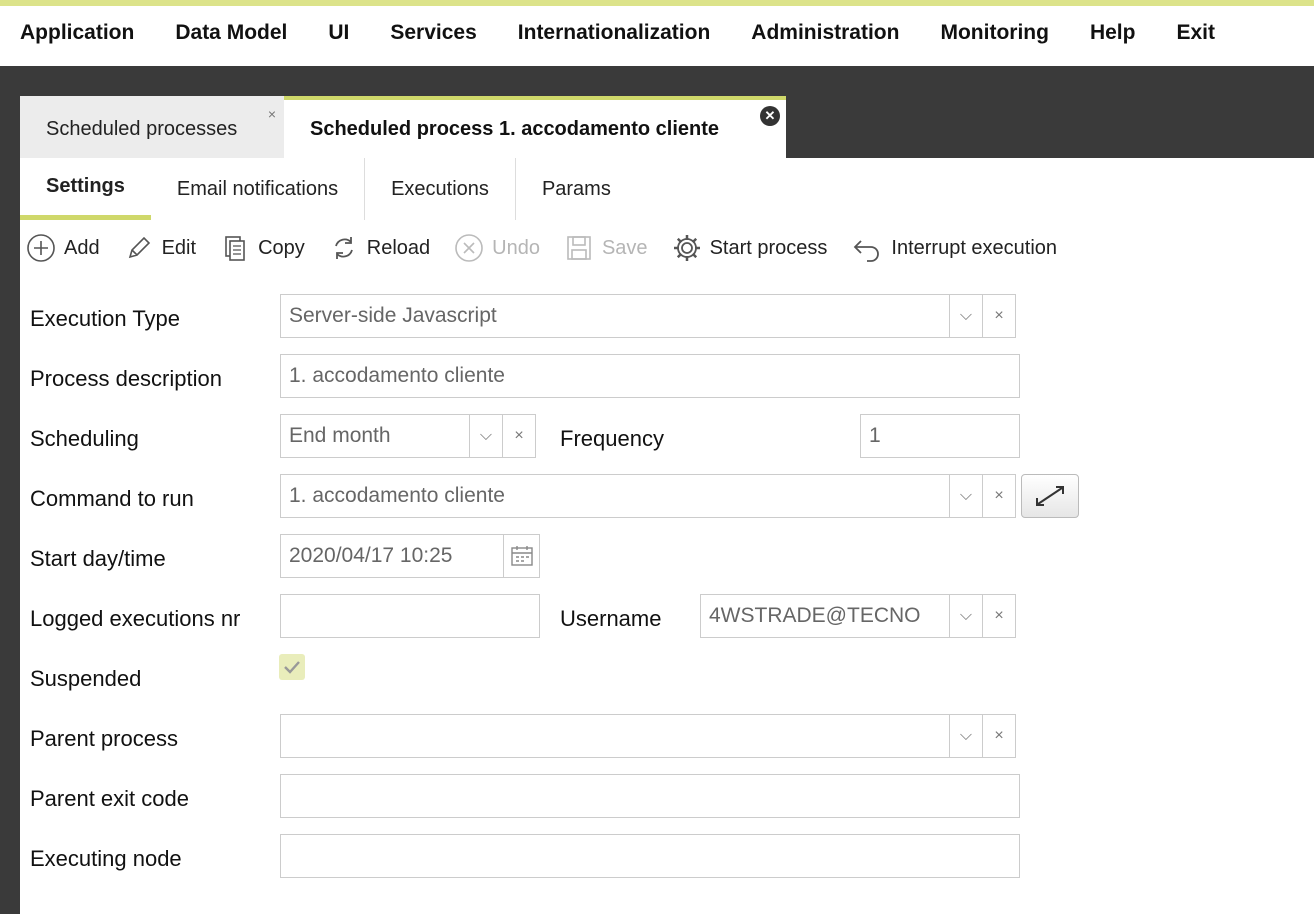  I want to click on parent-process-select: ⌵ ×, so click(648, 736).